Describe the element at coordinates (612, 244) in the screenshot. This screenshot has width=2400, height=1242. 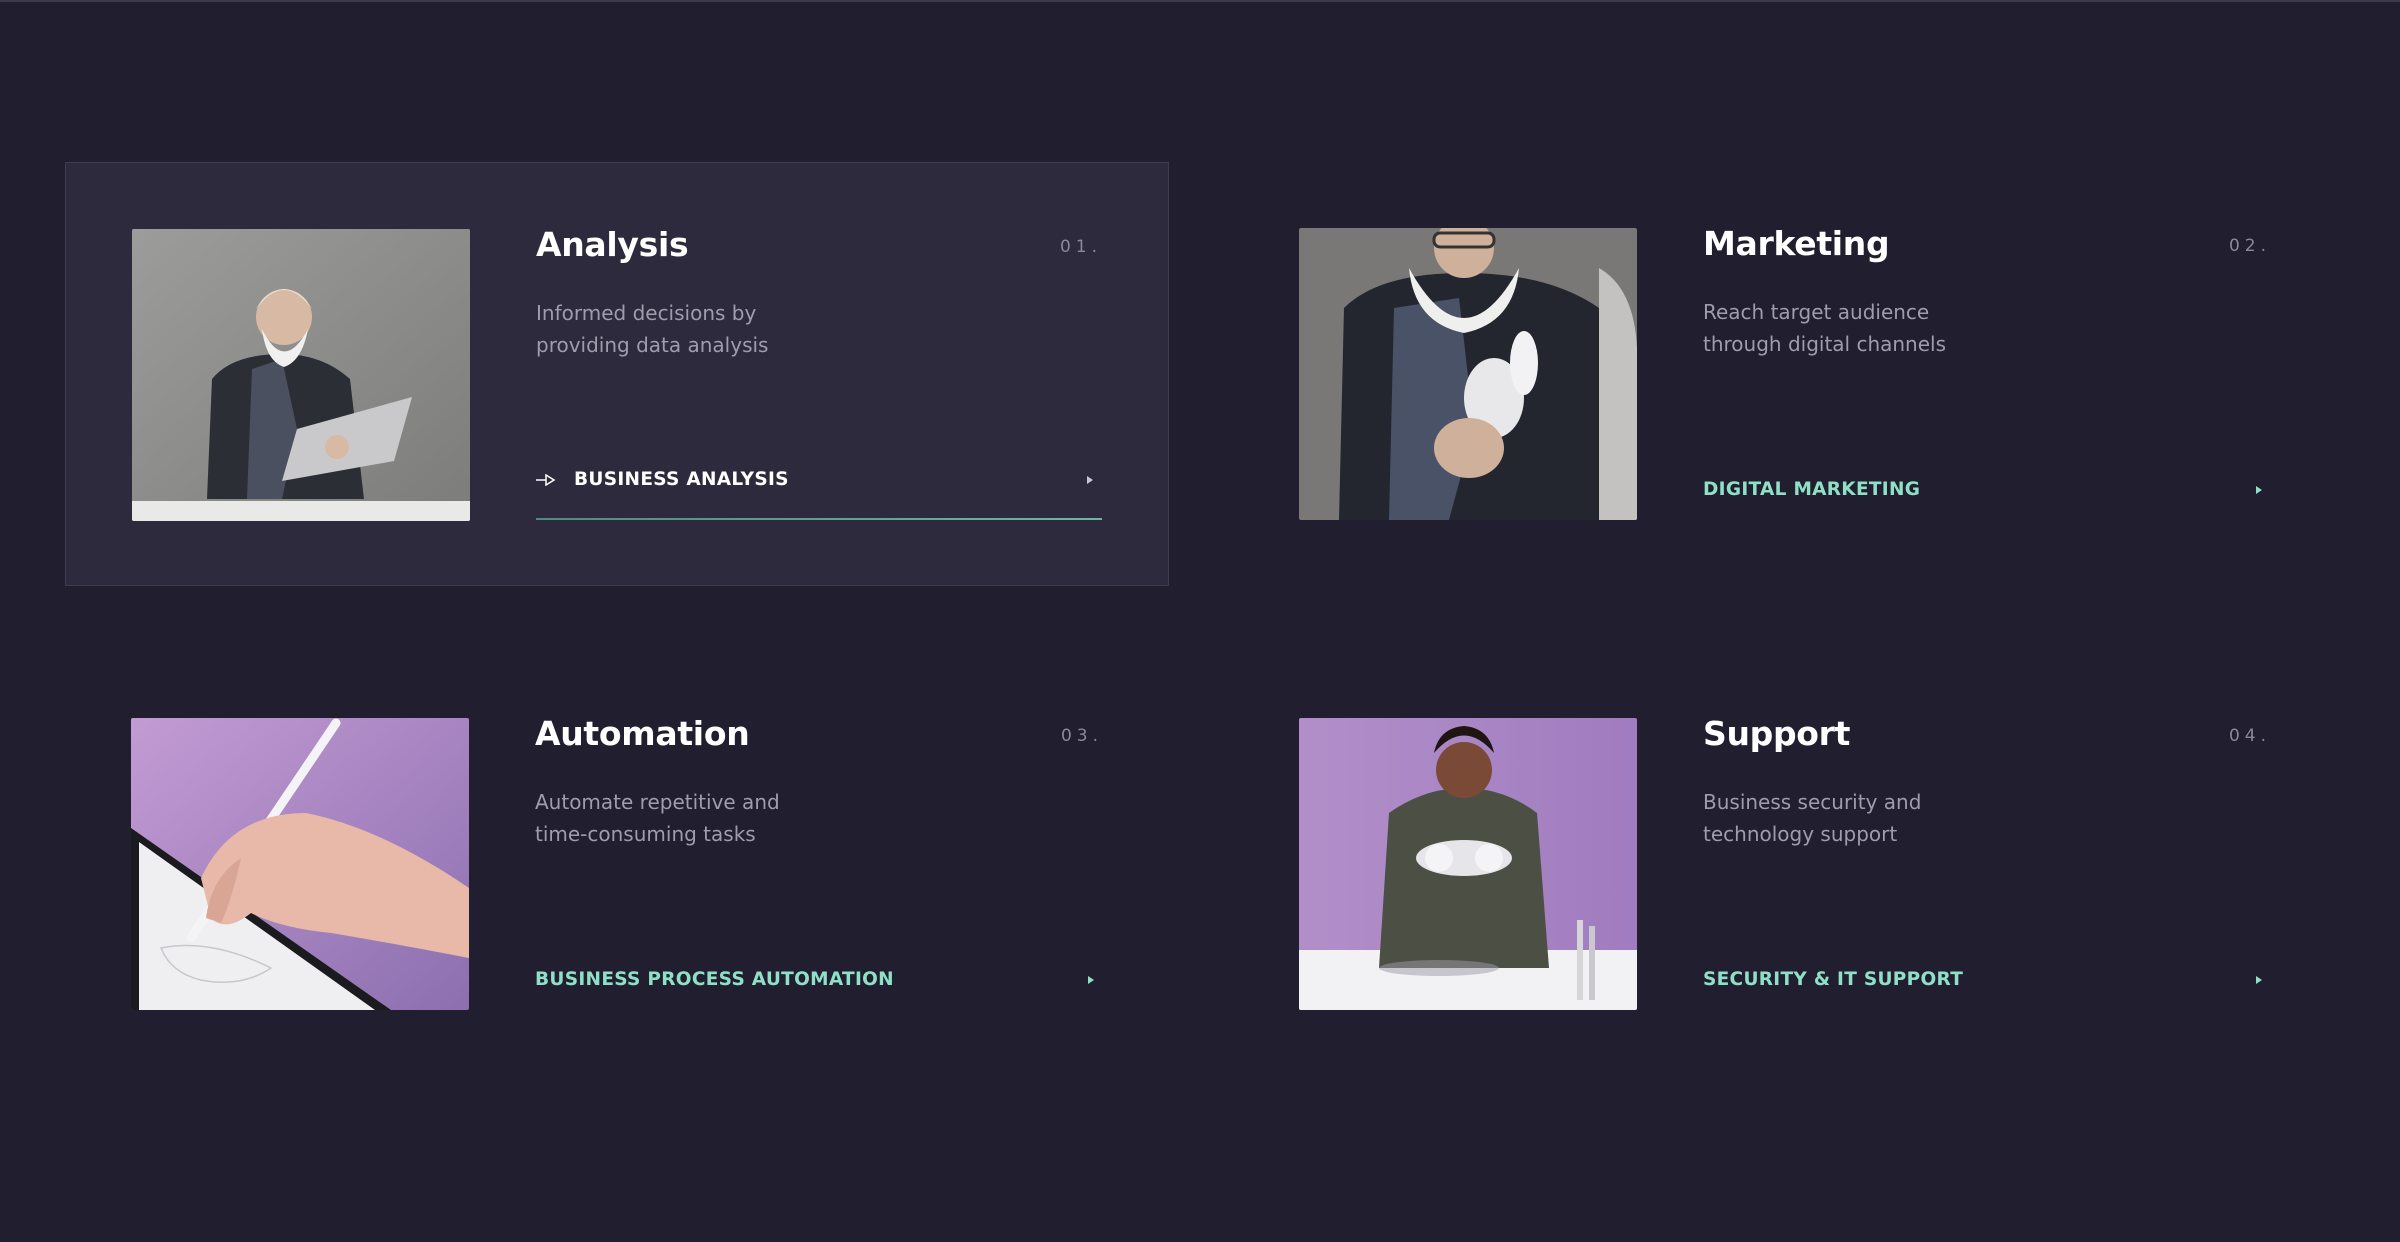
I see `card-title: Analysis` at that location.